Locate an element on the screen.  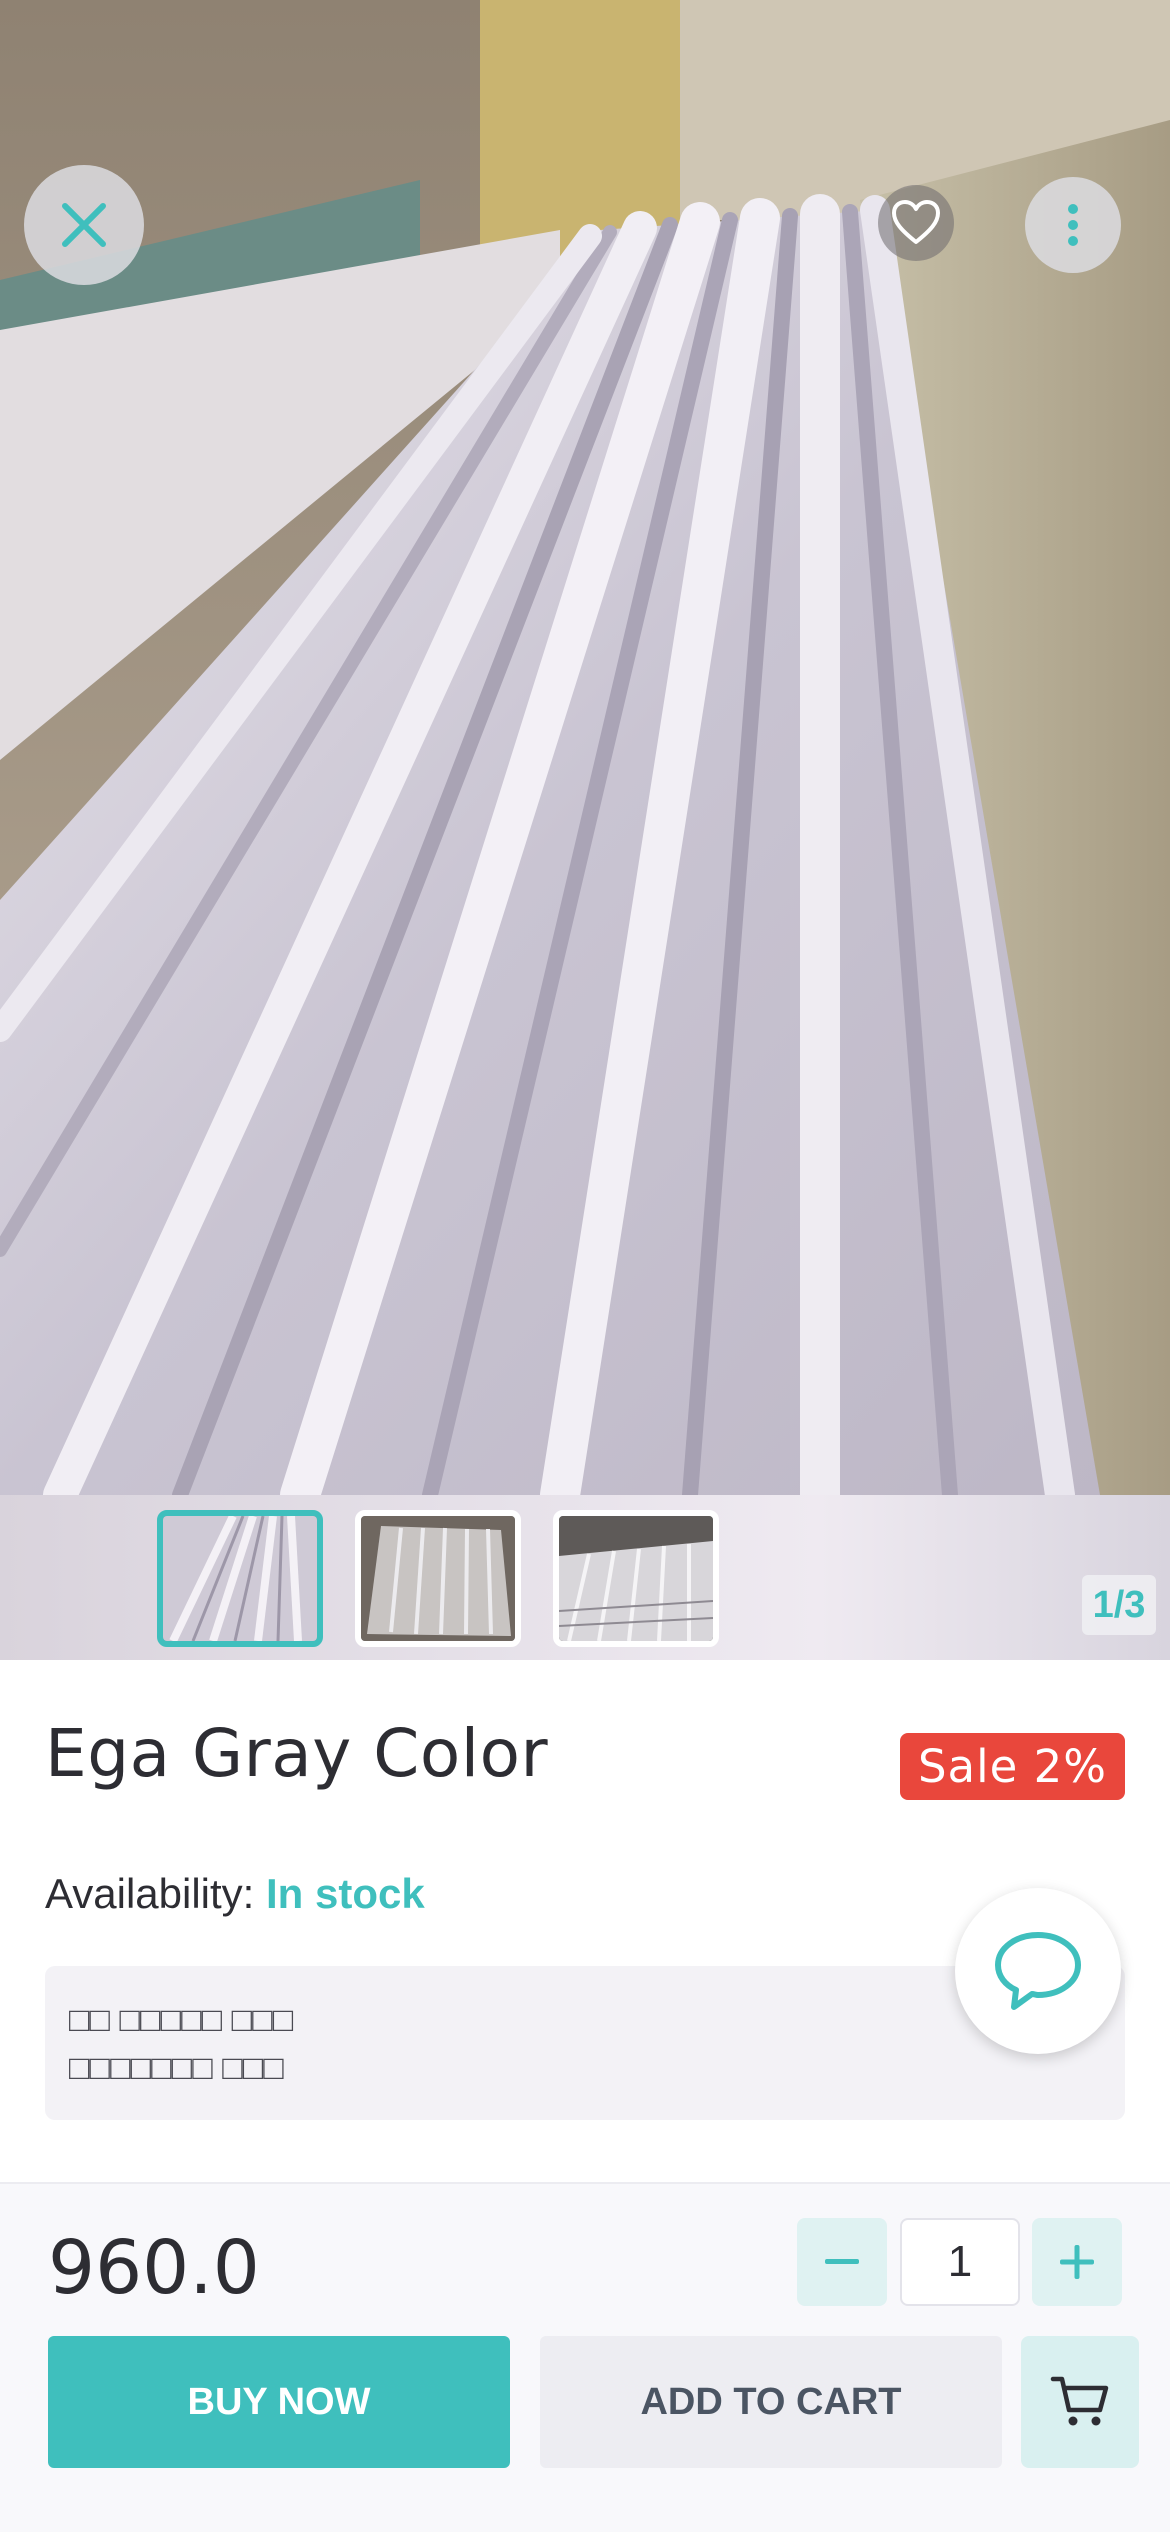
close-button is located at coordinates (84, 225).